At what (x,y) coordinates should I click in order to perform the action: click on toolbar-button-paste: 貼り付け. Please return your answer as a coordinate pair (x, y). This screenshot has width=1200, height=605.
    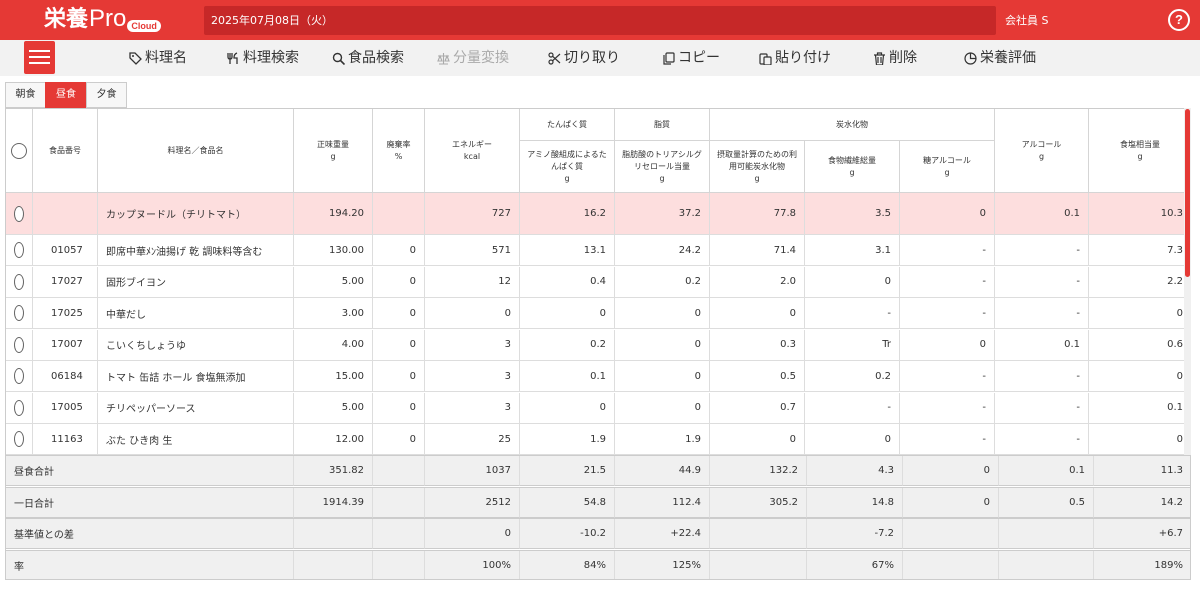
    Looking at the image, I should click on (795, 58).